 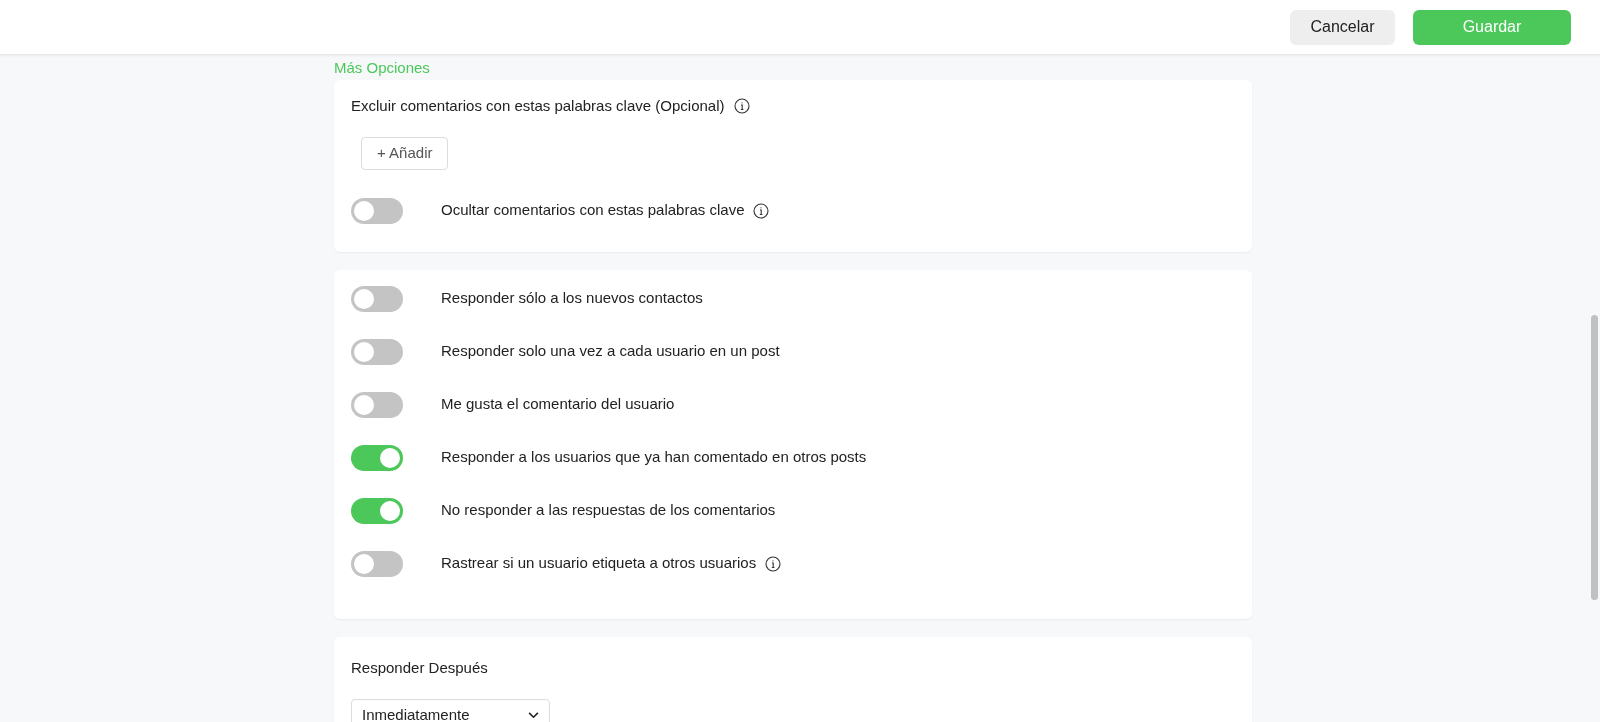 I want to click on field-label: Excluir comentarios con estas palabras clave (Opcional), so click(x=538, y=106).